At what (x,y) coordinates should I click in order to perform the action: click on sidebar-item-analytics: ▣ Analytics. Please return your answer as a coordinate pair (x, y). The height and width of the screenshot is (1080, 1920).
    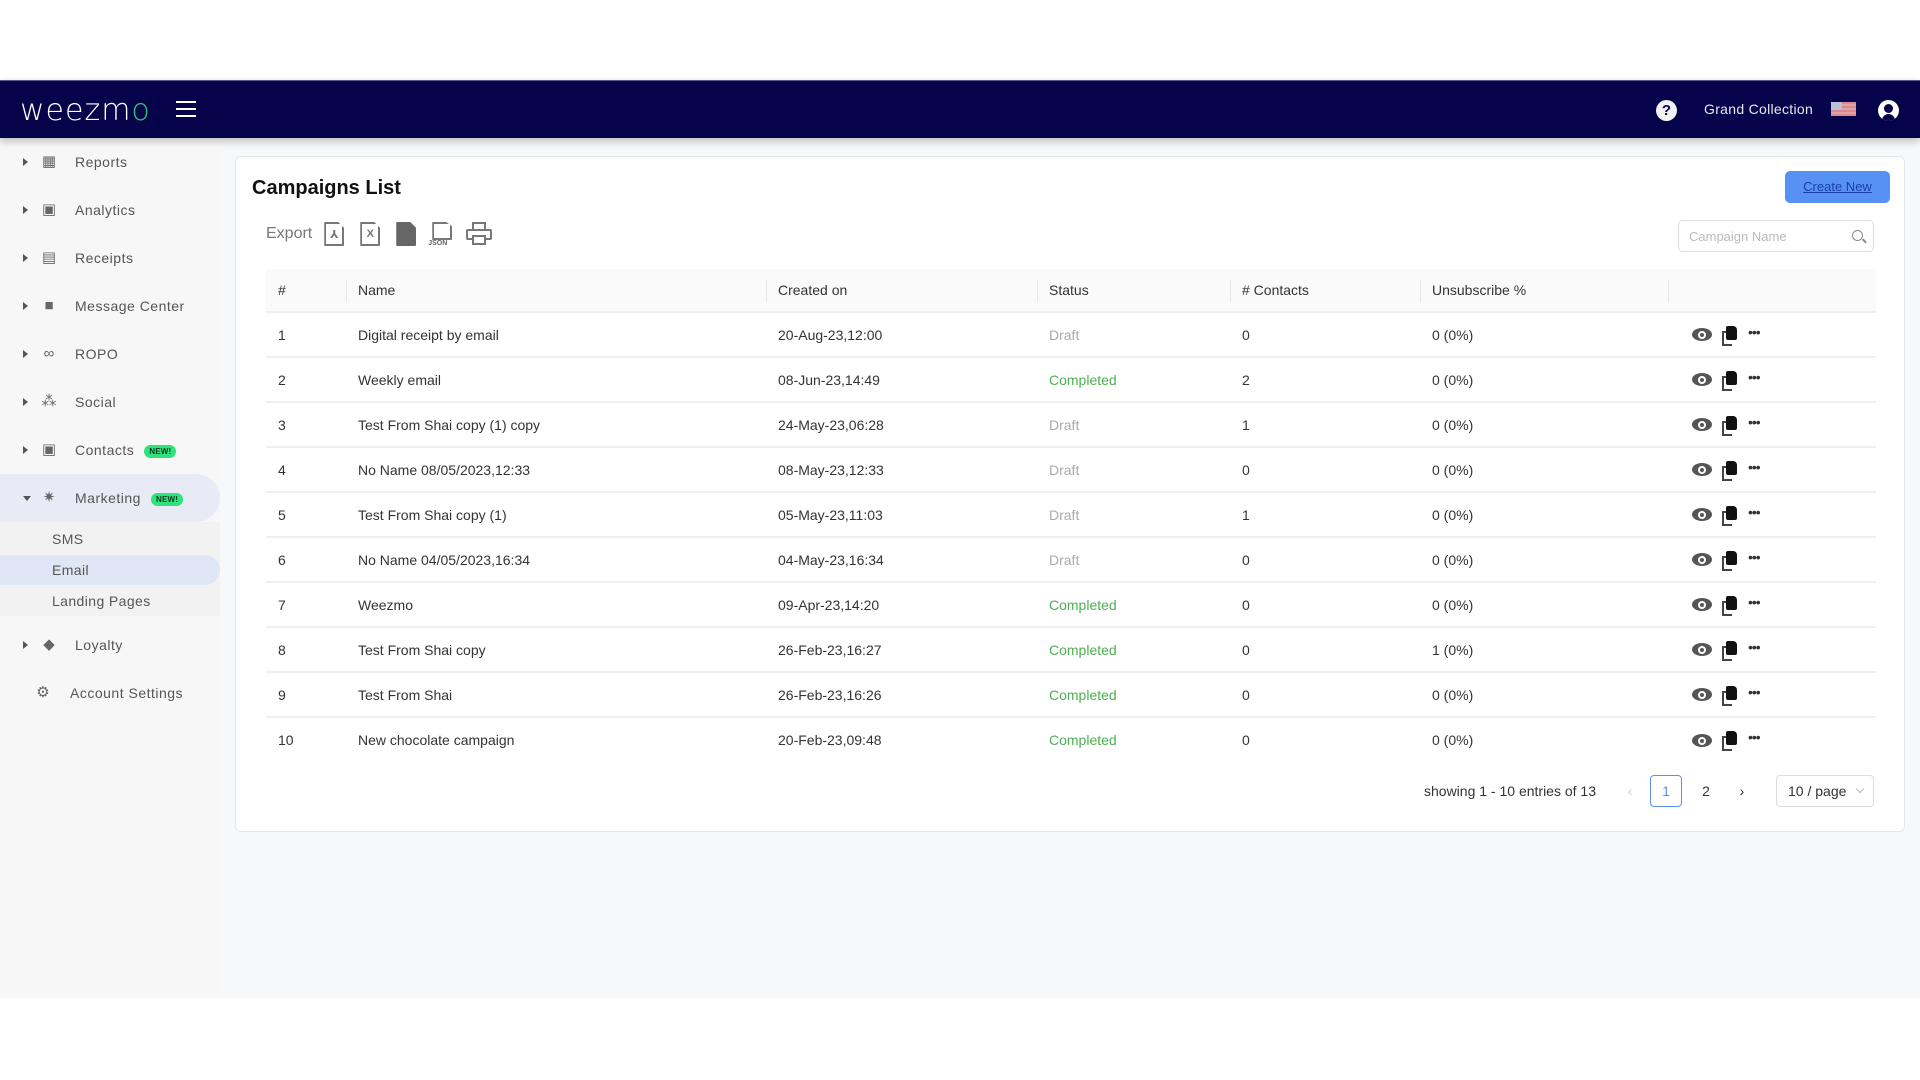
    Looking at the image, I should click on (110, 210).